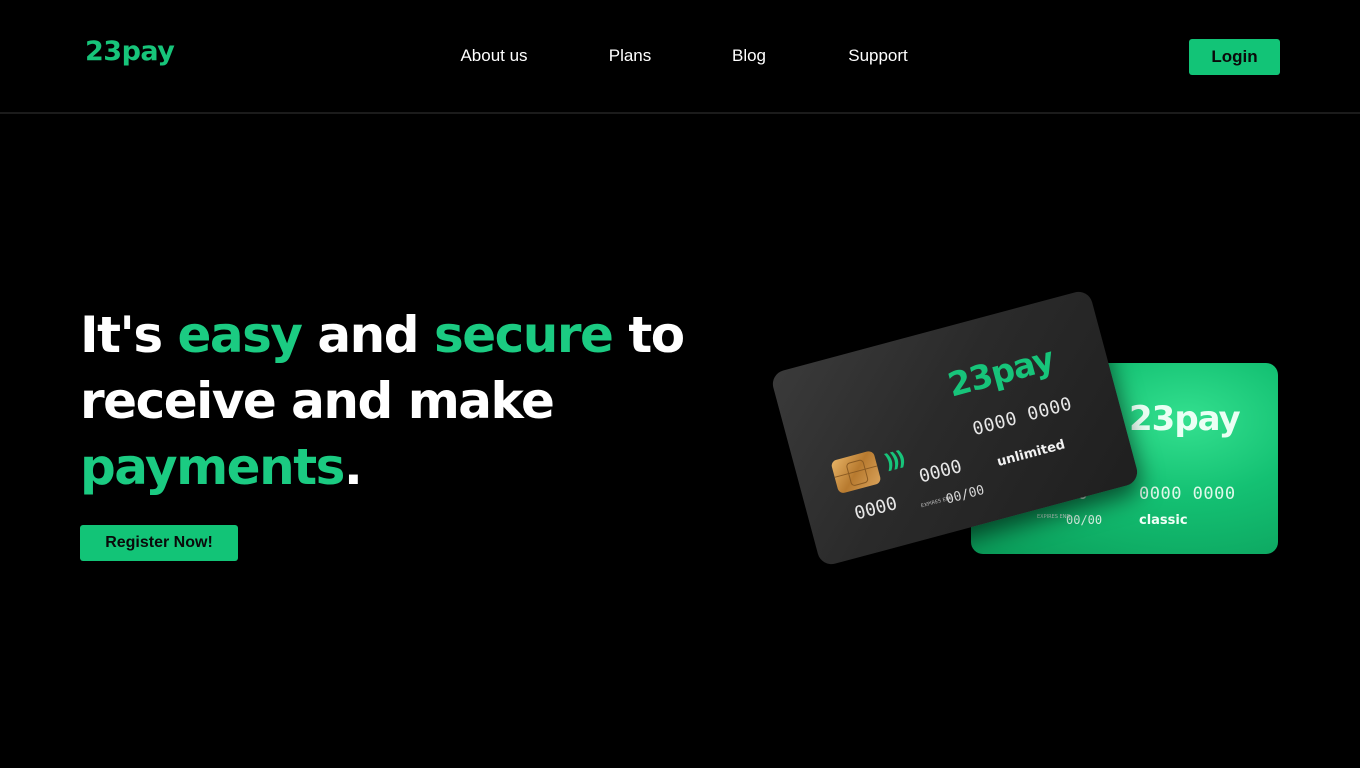  I want to click on main-nav: About us Plans Blog Support, so click(680, 57).